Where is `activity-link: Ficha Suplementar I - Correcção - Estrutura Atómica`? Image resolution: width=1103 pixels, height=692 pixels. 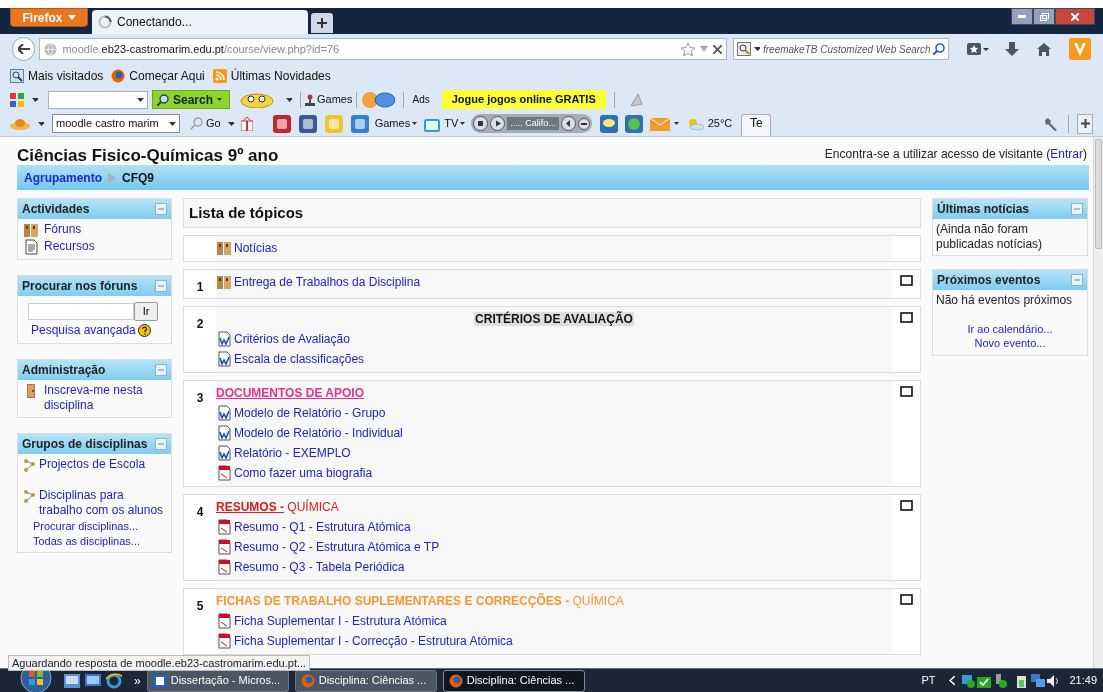 activity-link: Ficha Suplementar I - Correcção - Estrutura Atómica is located at coordinates (373, 641).